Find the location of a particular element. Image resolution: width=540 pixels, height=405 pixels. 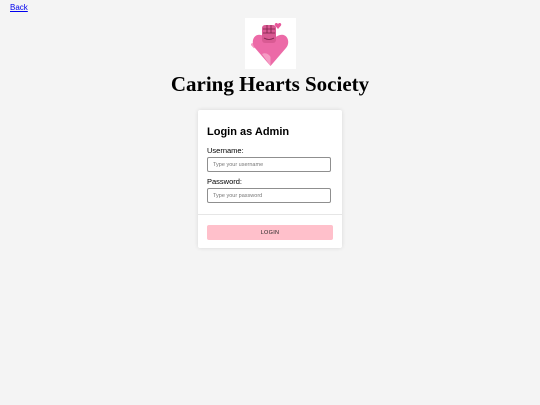

password-input is located at coordinates (269, 195).